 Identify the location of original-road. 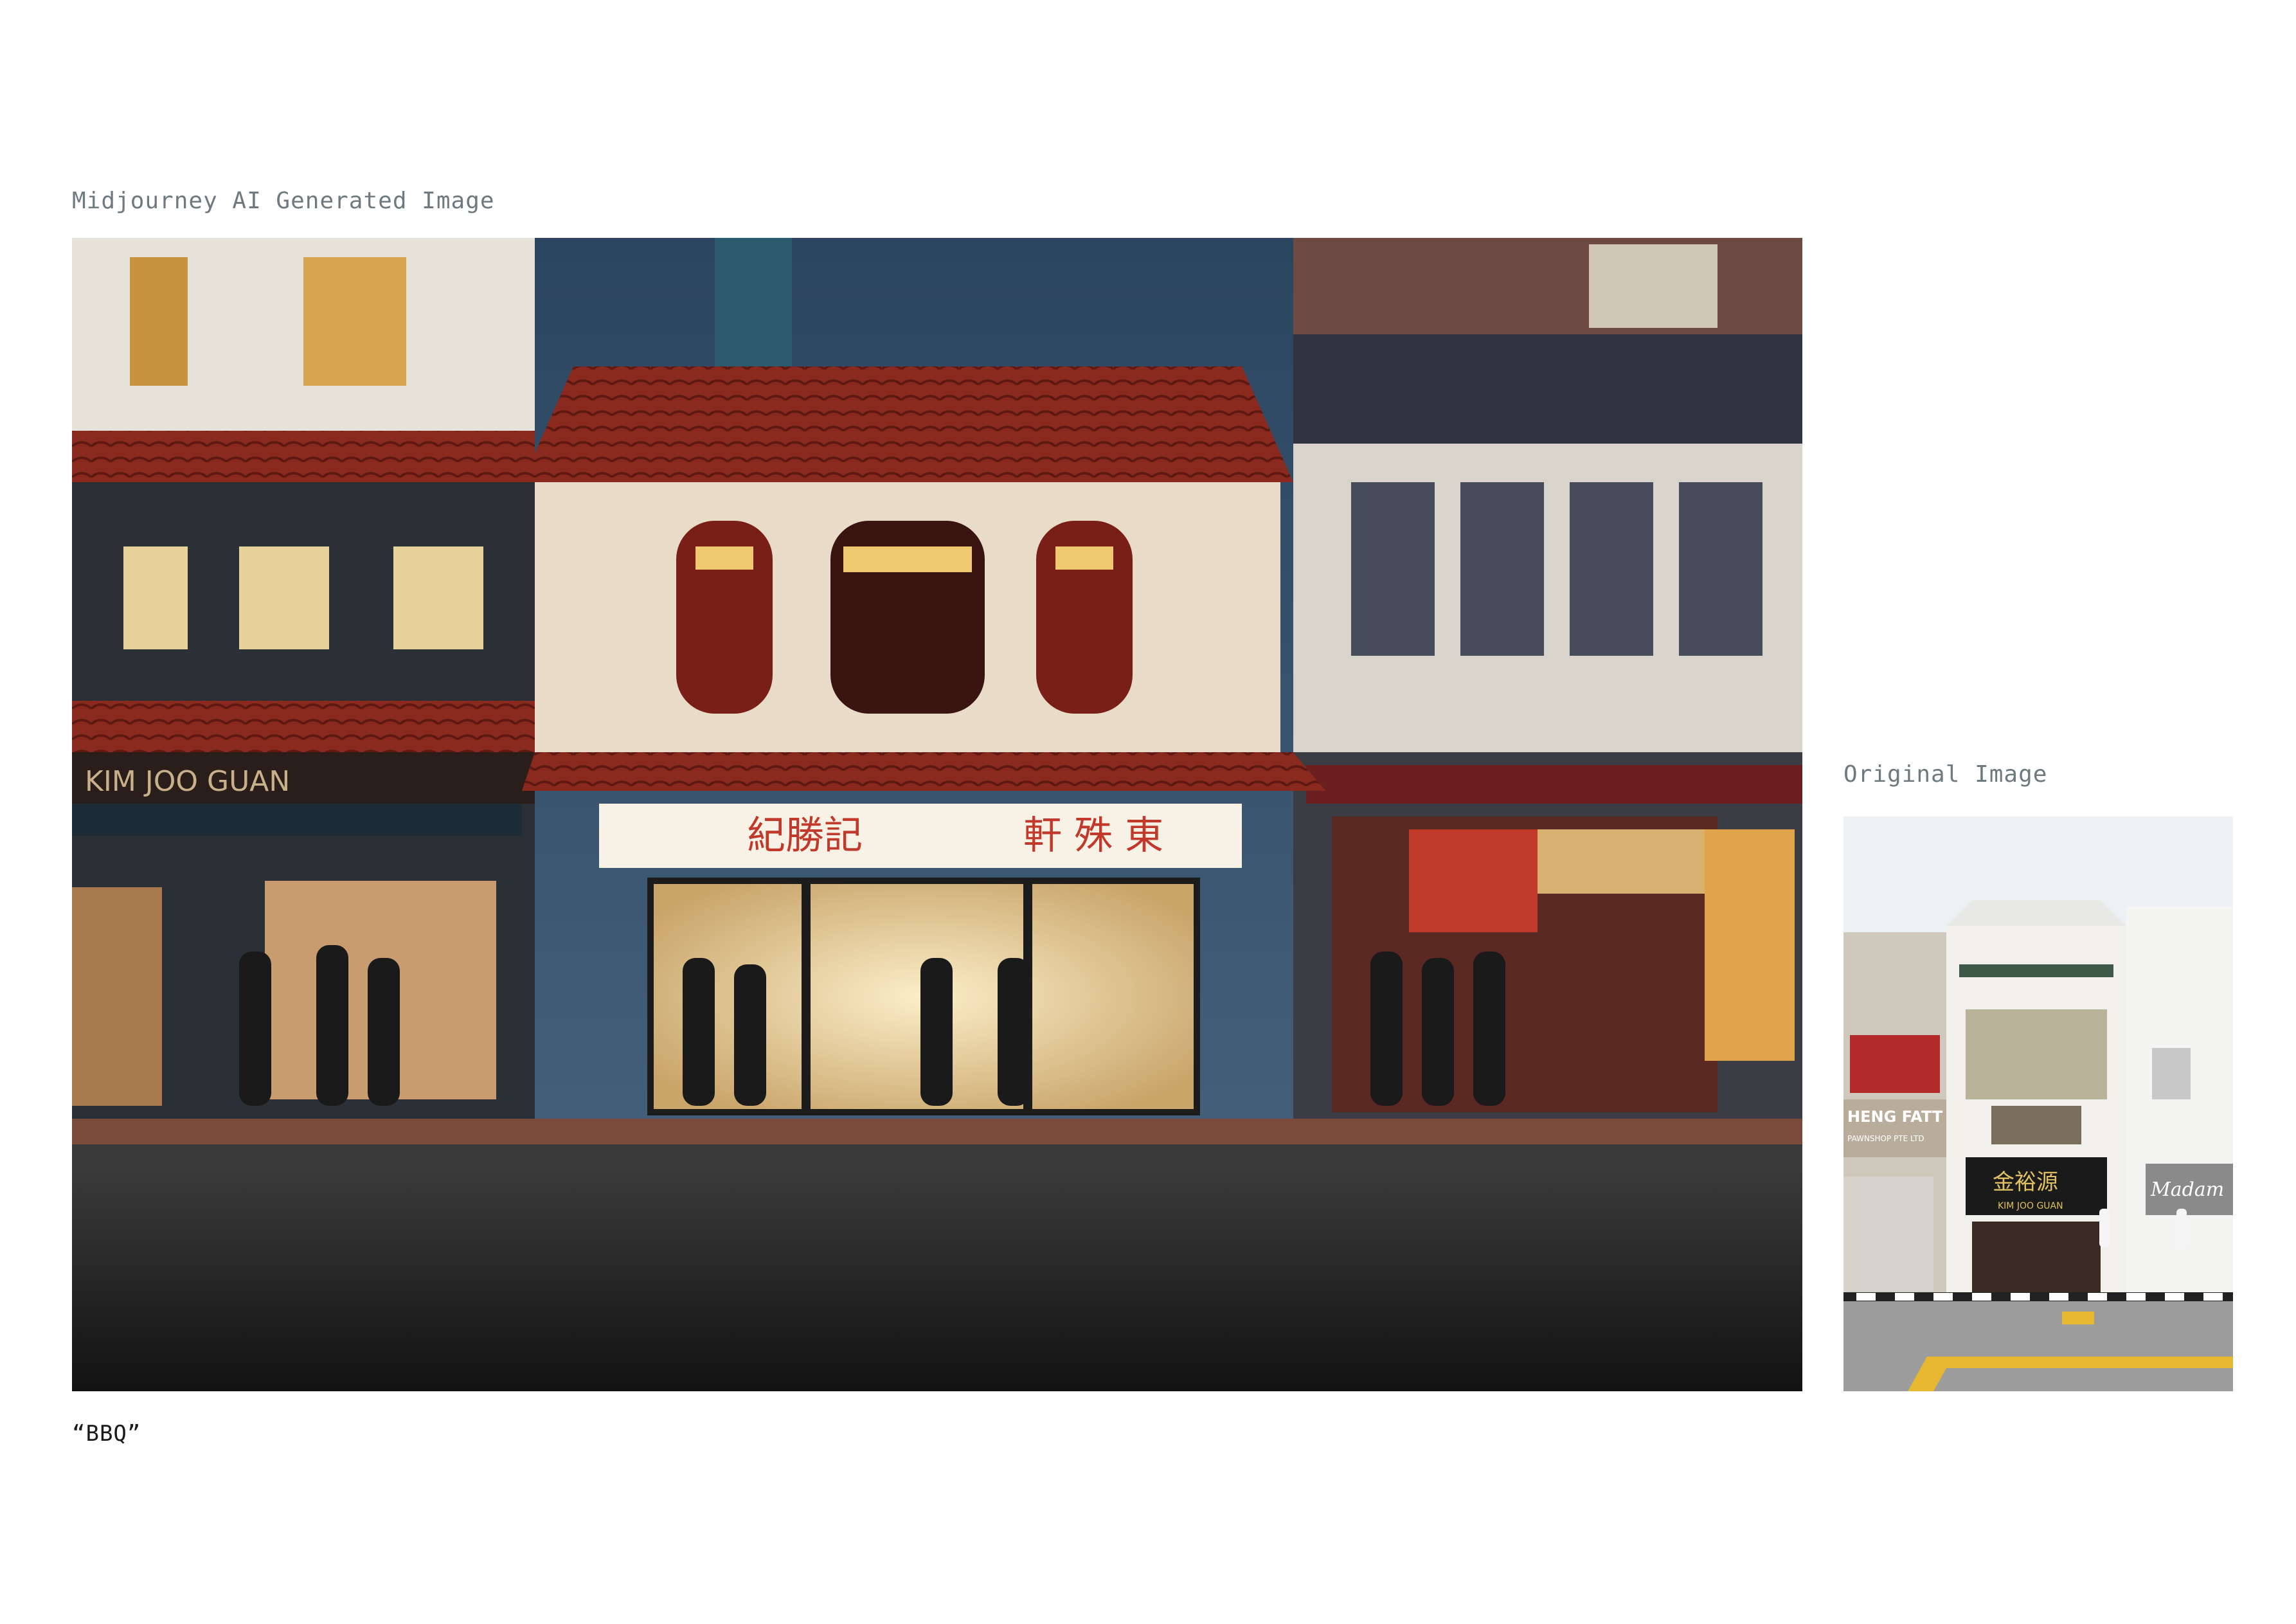
(2038, 1346).